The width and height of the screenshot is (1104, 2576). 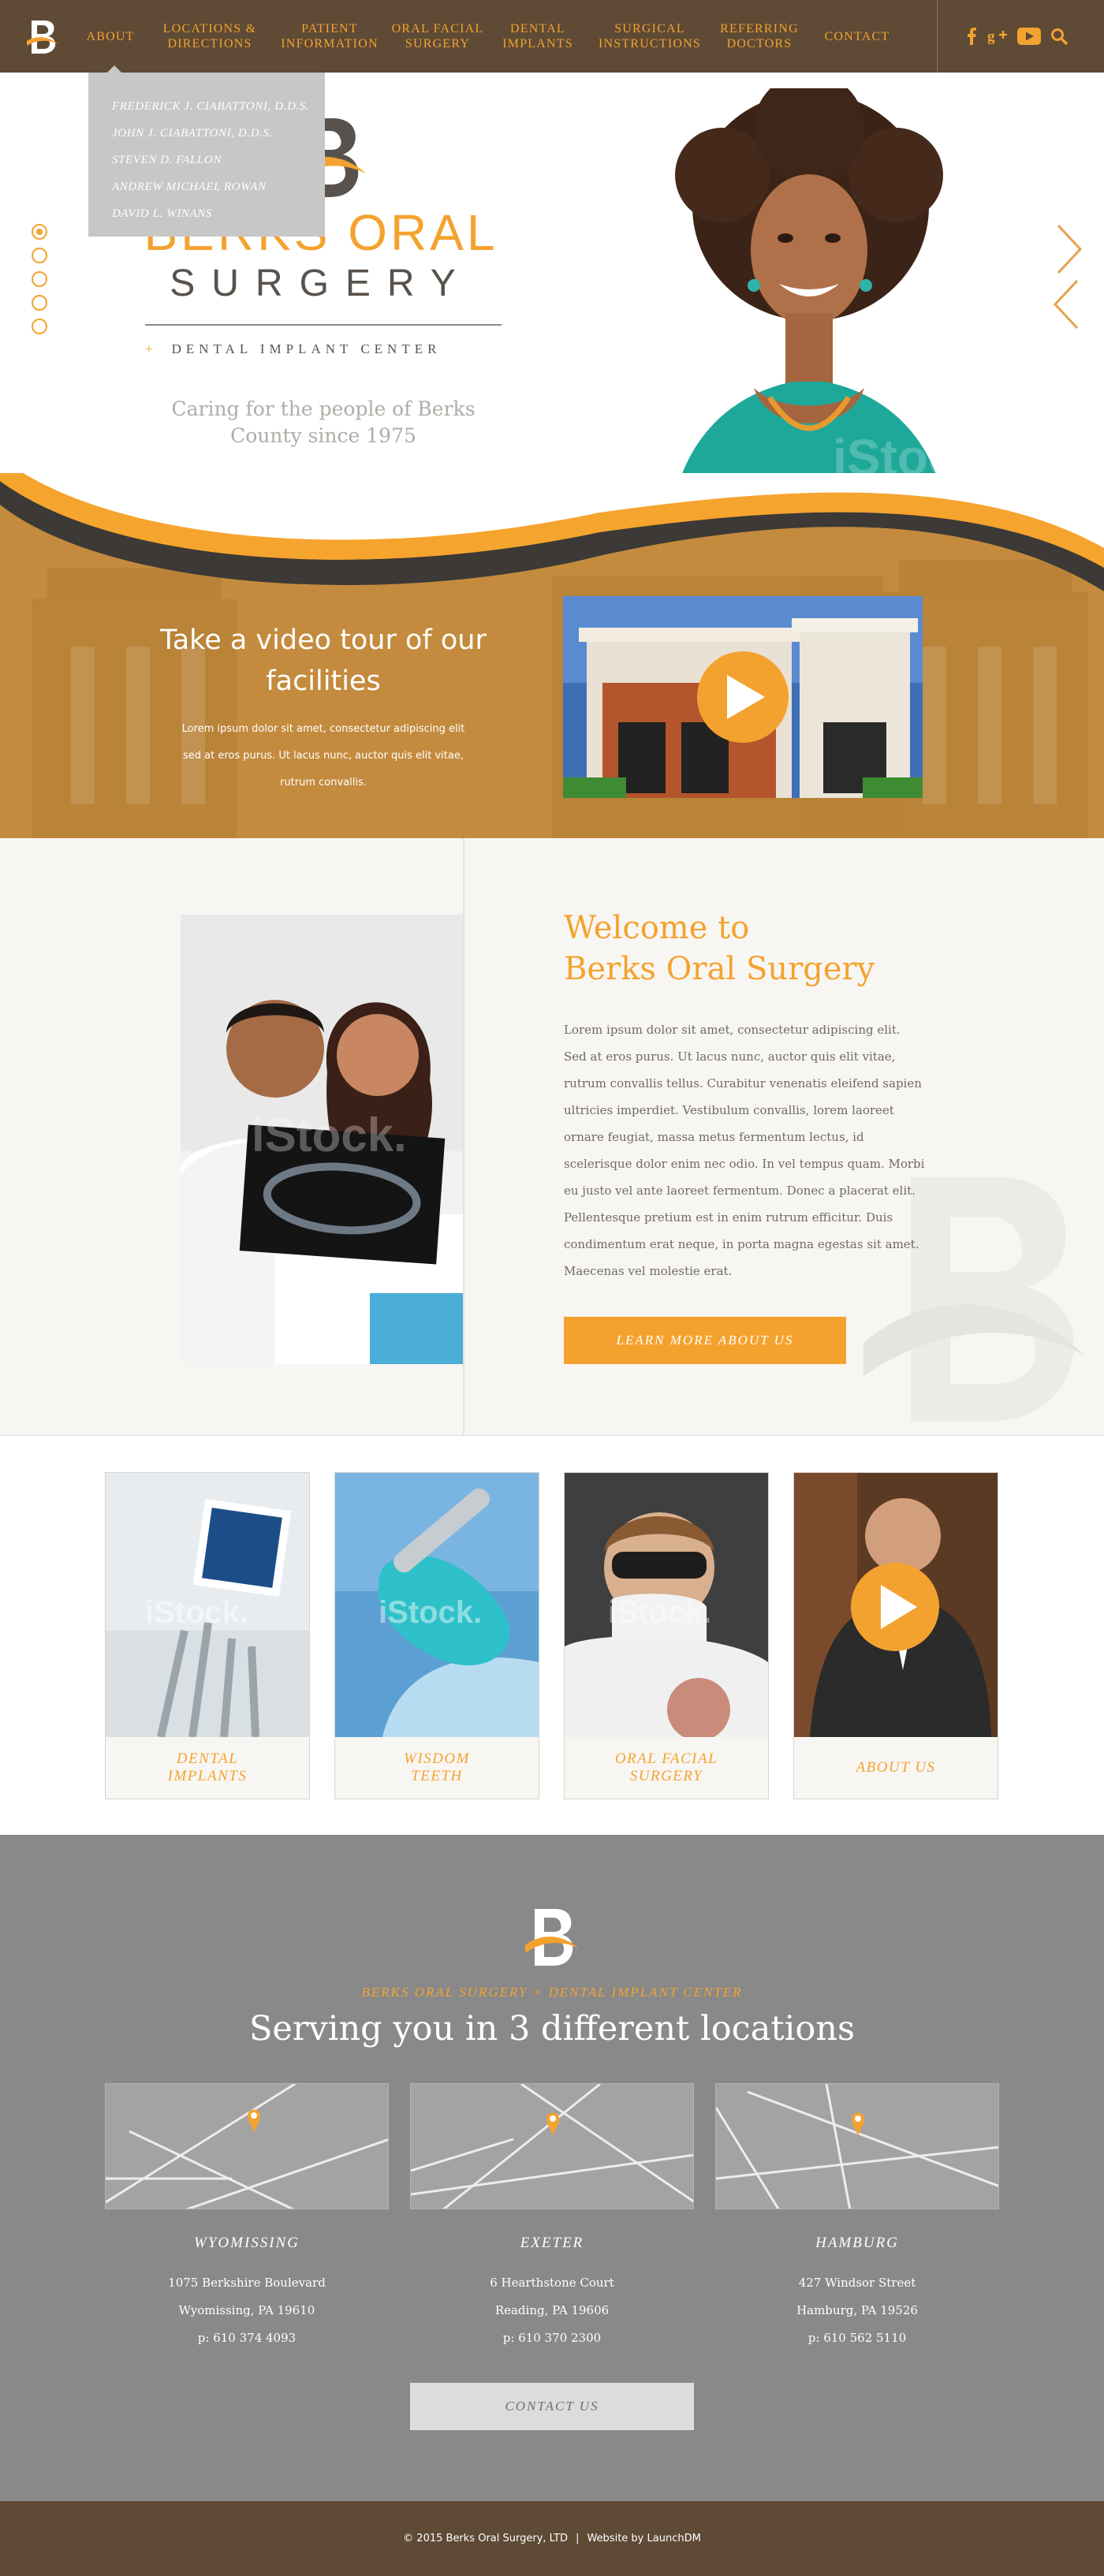 I want to click on search-icon, so click(x=1059, y=36).